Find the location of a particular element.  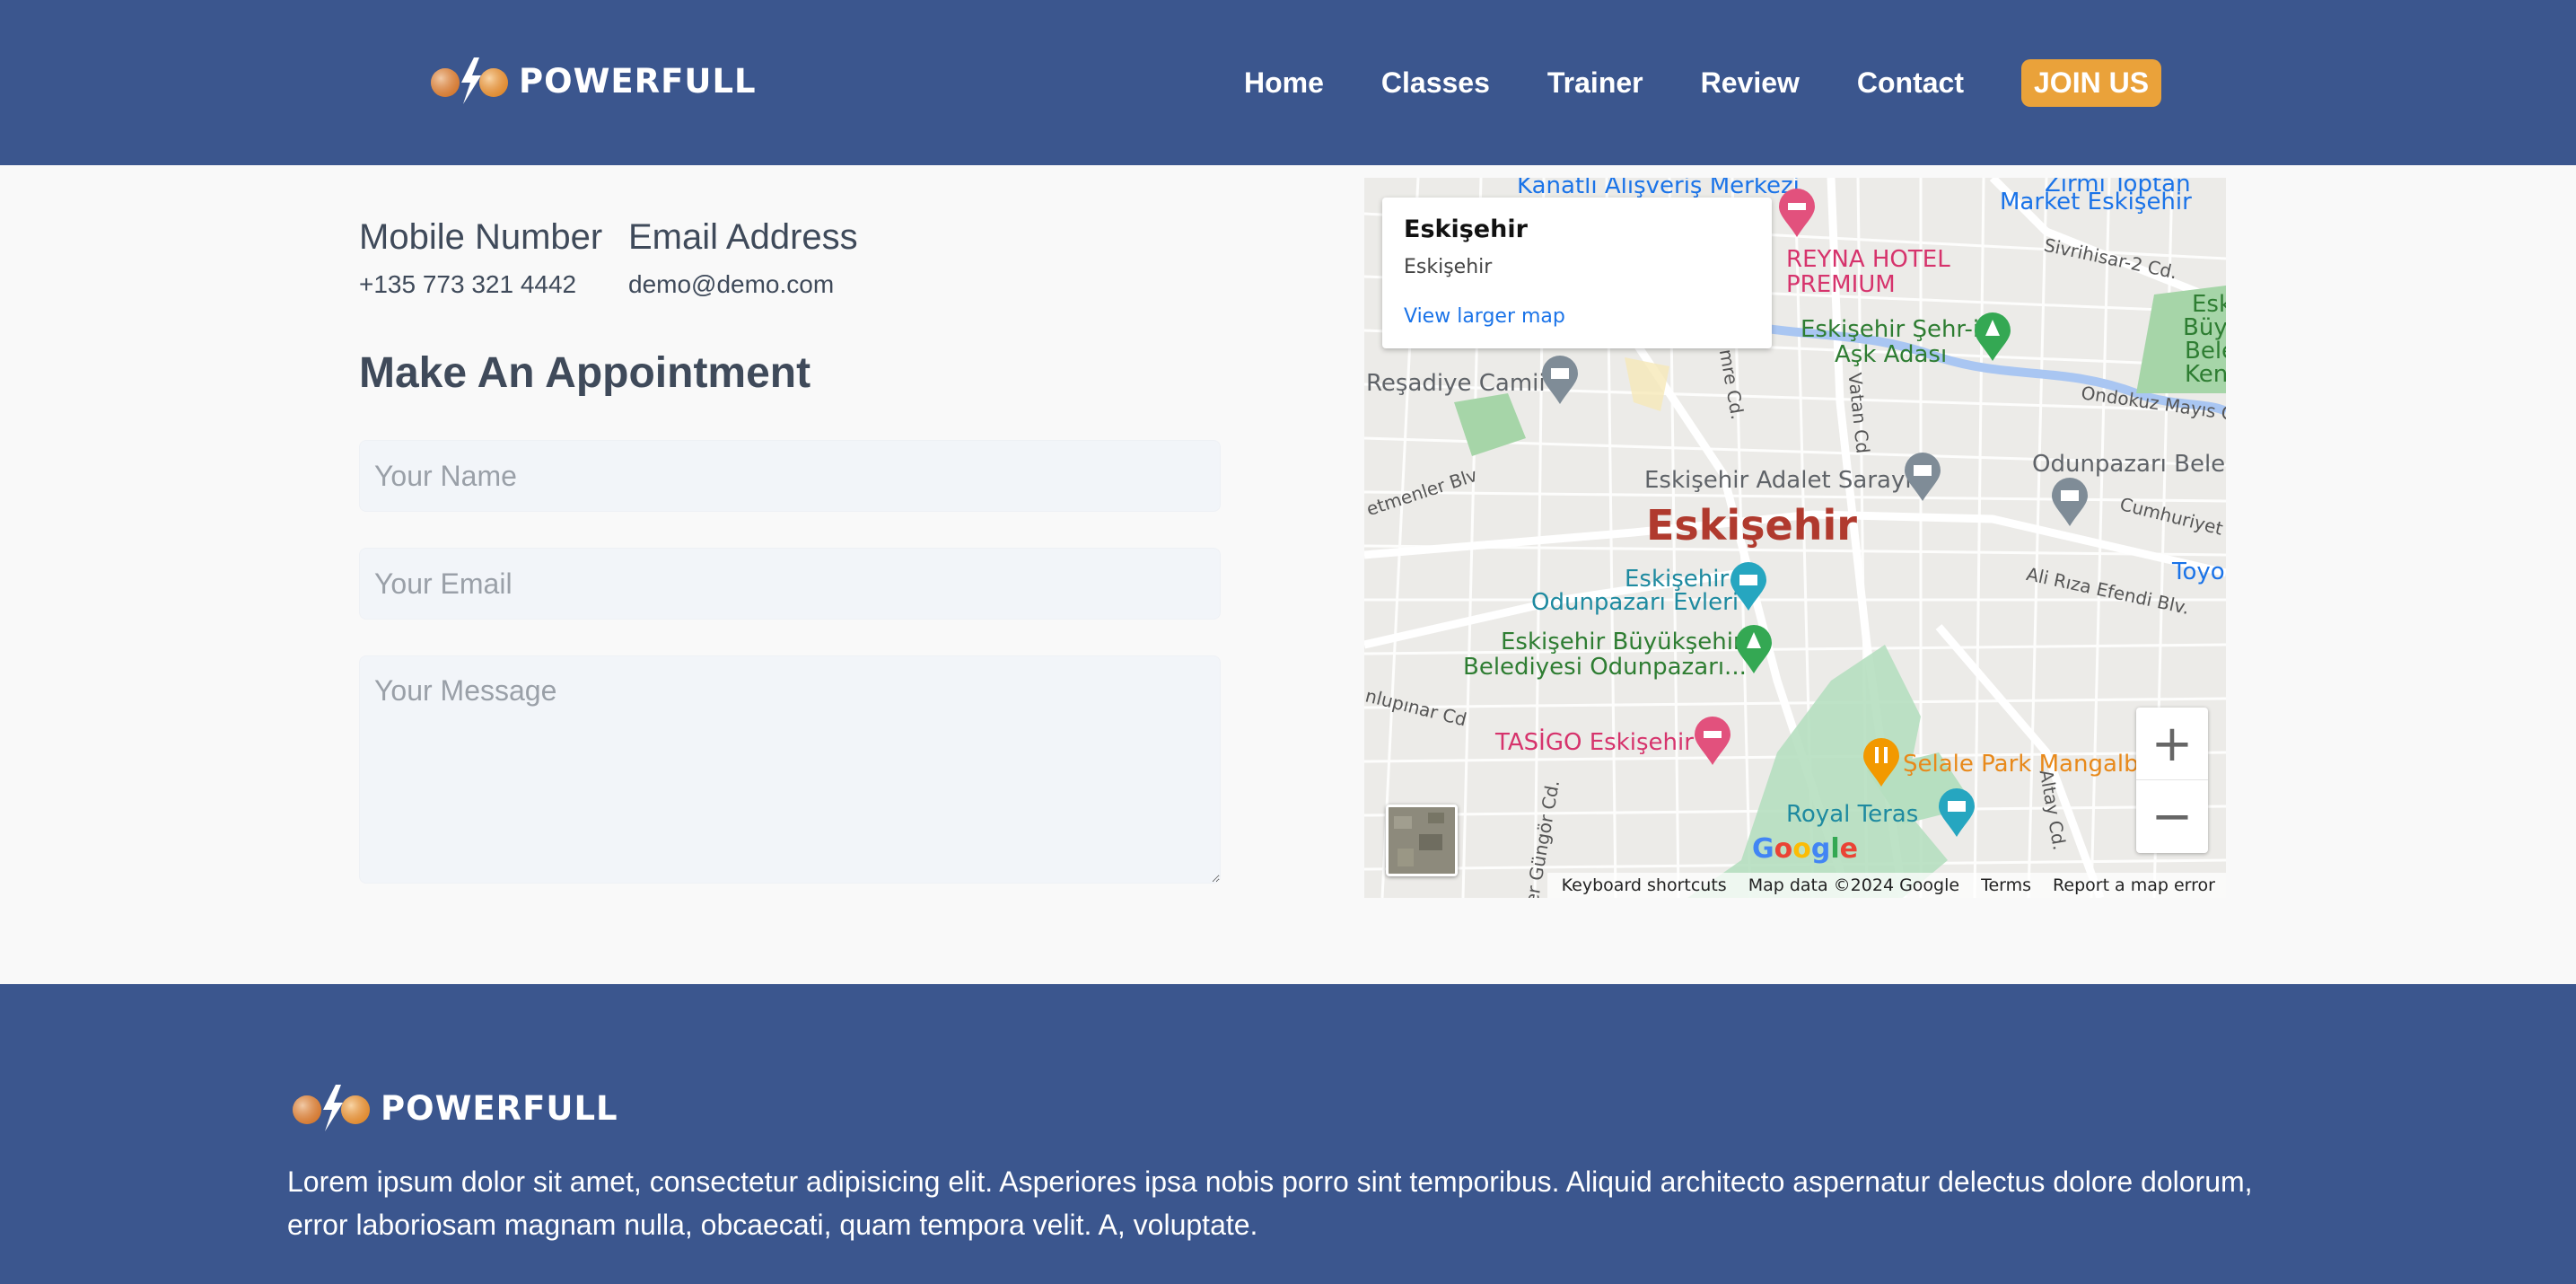

appointment-title: Make An Appointment is located at coordinates (585, 373).